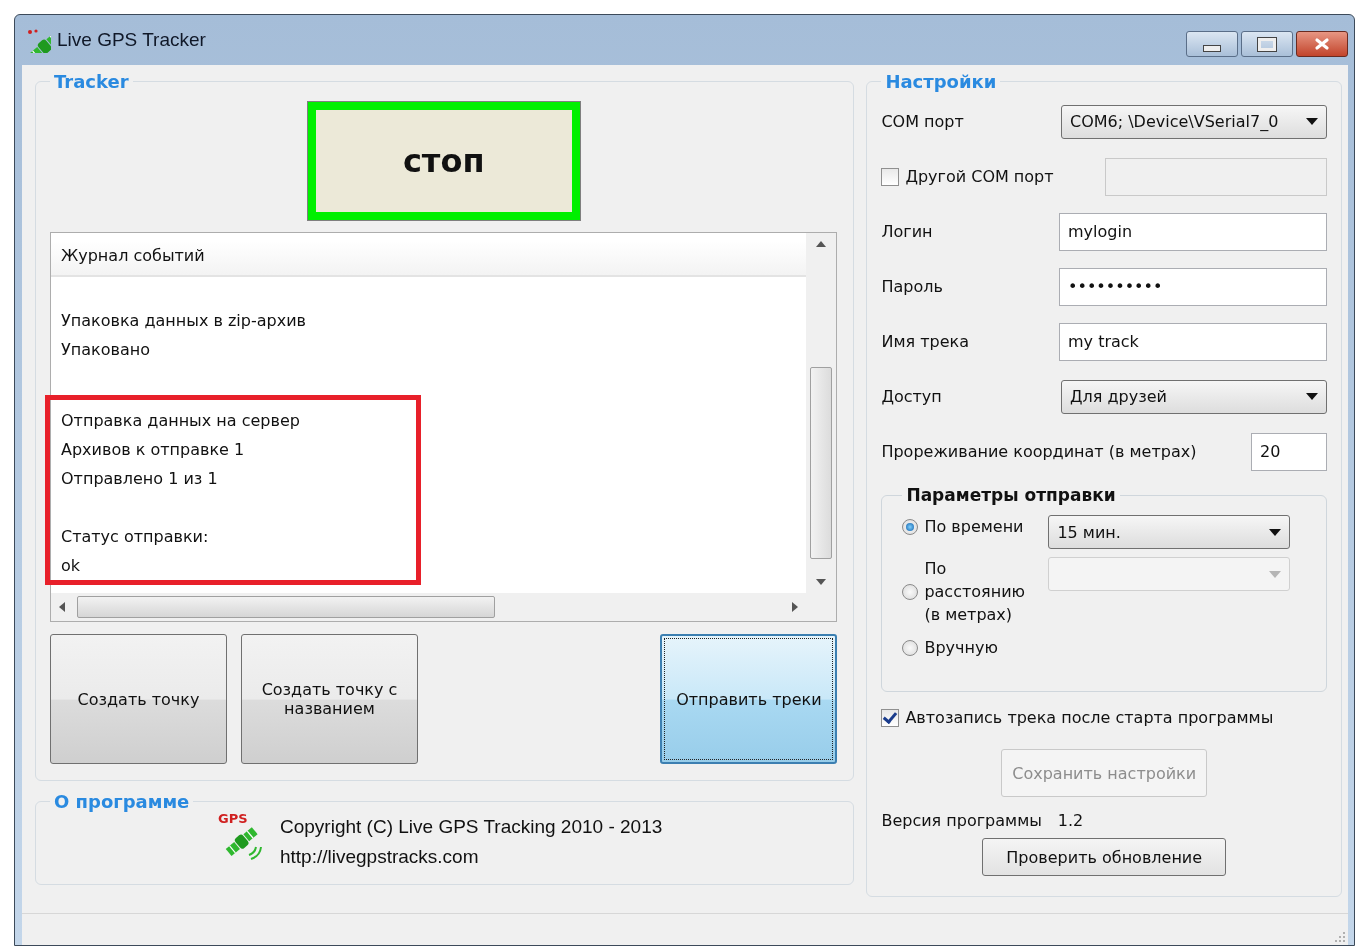 This screenshot has width=1357, height=946. What do you see at coordinates (749, 699) in the screenshot?
I see `action-button: Отправить треки` at bounding box center [749, 699].